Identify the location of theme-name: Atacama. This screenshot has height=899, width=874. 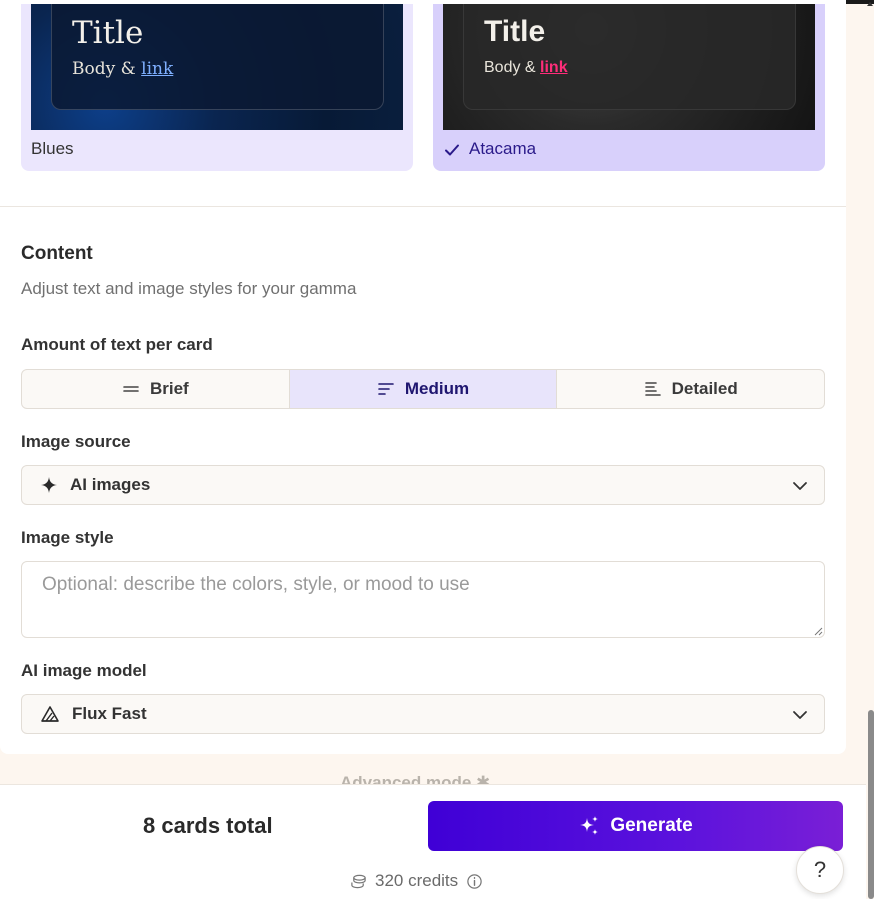
(503, 148).